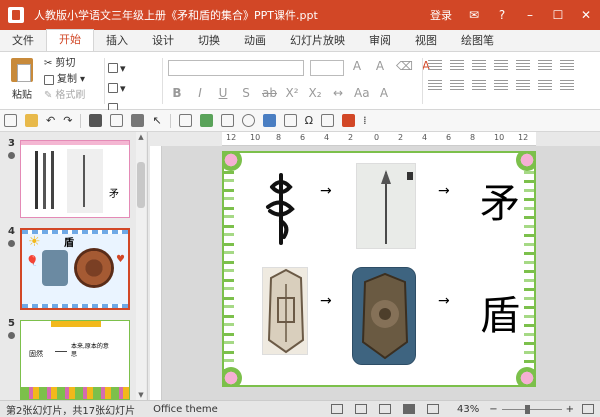  What do you see at coordinates (468, 409) in the screenshot?
I see `zoom-level: 43%` at bounding box center [468, 409].